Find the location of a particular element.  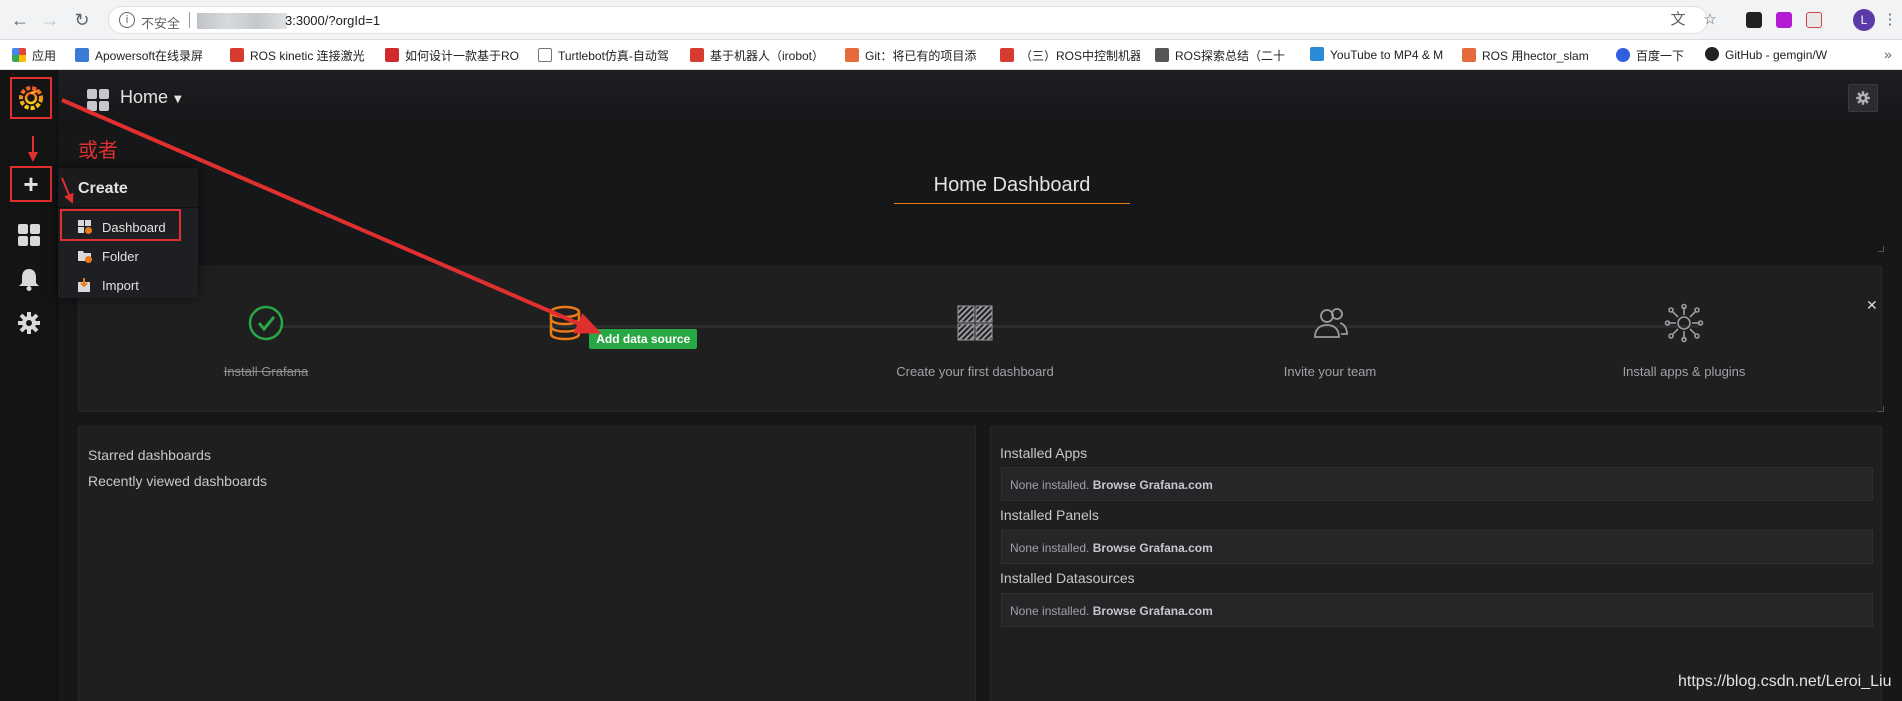

bookmark-label: ROS kinetic 连接激光 is located at coordinates (307, 56).